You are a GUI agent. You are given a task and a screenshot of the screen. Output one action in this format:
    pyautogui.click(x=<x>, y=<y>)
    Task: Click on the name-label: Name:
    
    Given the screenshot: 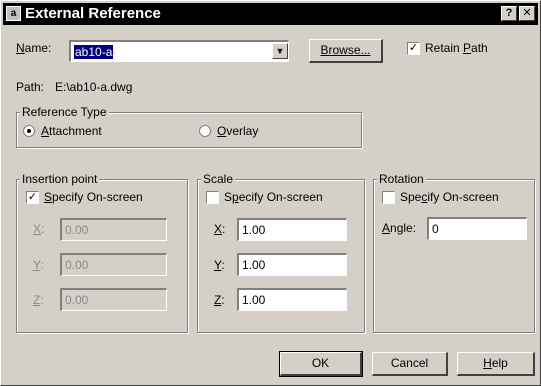 What is the action you would take?
    pyautogui.click(x=34, y=48)
    